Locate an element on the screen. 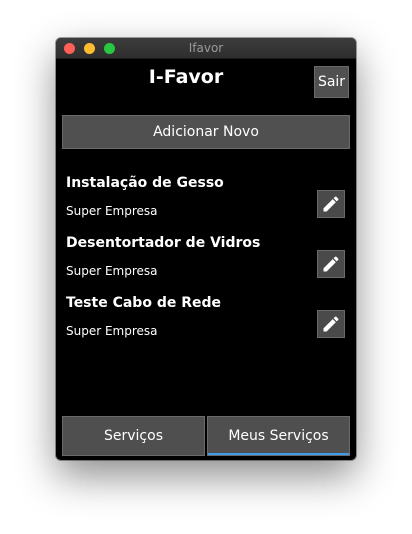 This screenshot has height=534, width=412. service-title: Teste Cabo de Rede is located at coordinates (143, 303).